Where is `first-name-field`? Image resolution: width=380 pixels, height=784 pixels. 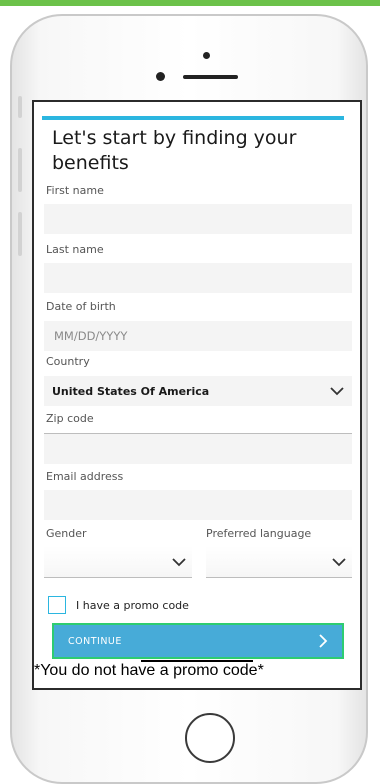
first-name-field is located at coordinates (198, 219).